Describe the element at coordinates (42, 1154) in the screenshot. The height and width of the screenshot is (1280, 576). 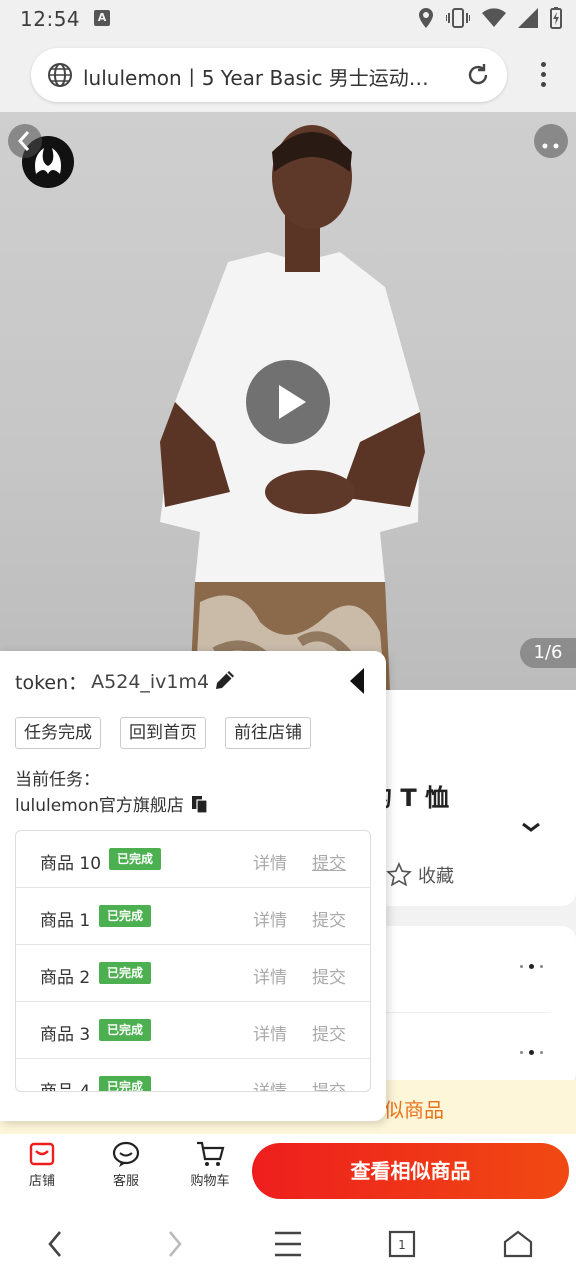
I see `shop-icon` at that location.